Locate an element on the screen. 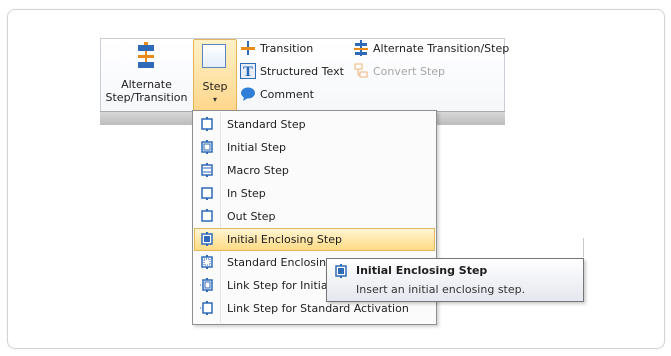  alternate-button-label-line1: Alternate is located at coordinates (146, 84).